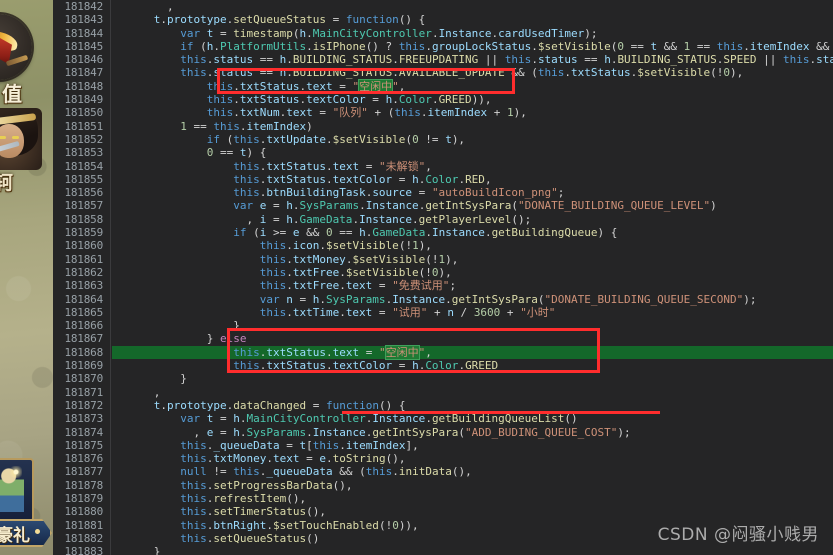  What do you see at coordinates (137, 550) in the screenshot?
I see `code-token: }` at bounding box center [137, 550].